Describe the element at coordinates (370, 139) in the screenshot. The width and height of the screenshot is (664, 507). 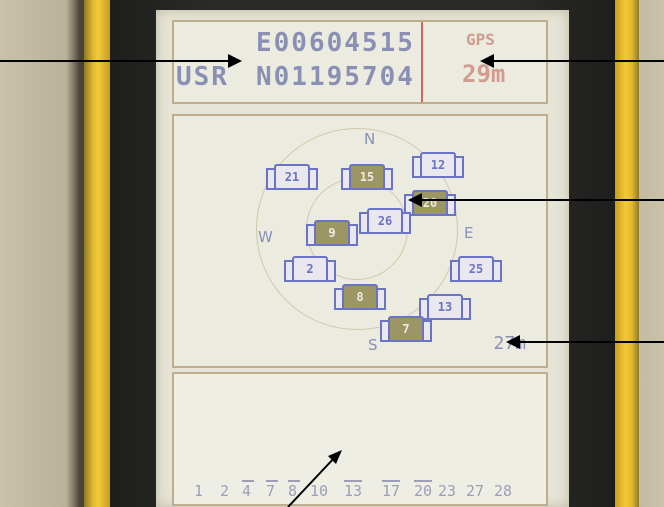
I see `compass-north: N` at that location.